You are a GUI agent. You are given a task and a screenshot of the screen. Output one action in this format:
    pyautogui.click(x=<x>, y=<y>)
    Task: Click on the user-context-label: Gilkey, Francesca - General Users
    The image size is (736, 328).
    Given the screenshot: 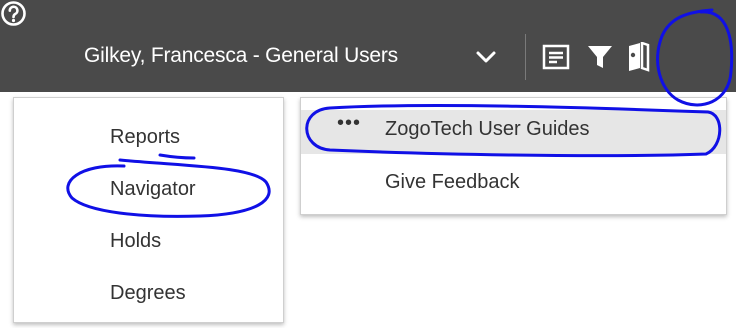 What is the action you would take?
    pyautogui.click(x=241, y=56)
    